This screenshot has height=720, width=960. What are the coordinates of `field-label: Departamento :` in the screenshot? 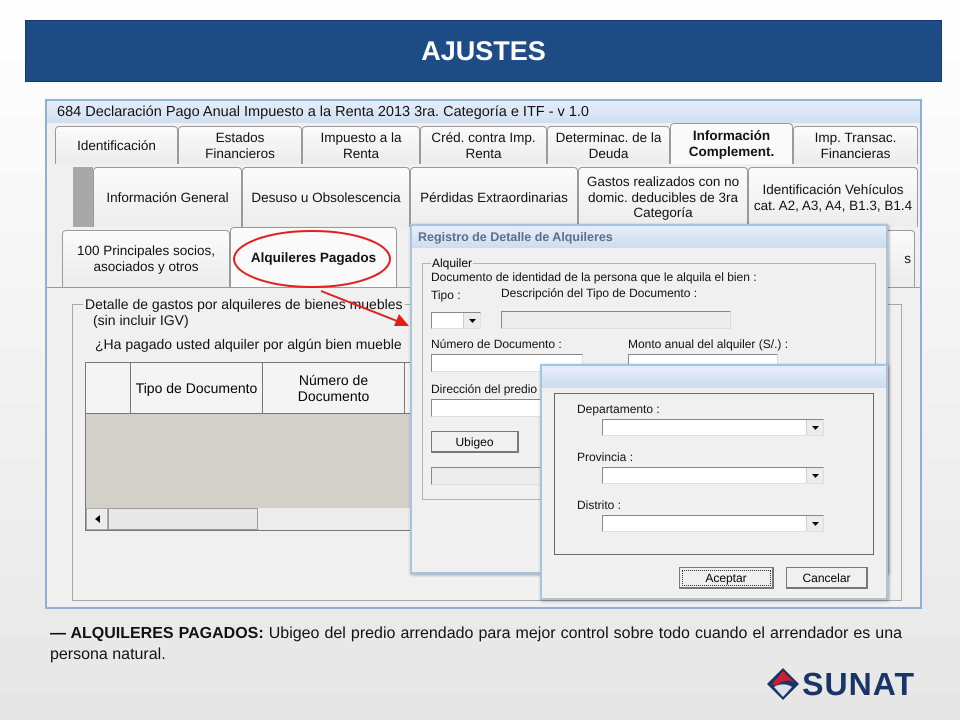 It's located at (618, 409).